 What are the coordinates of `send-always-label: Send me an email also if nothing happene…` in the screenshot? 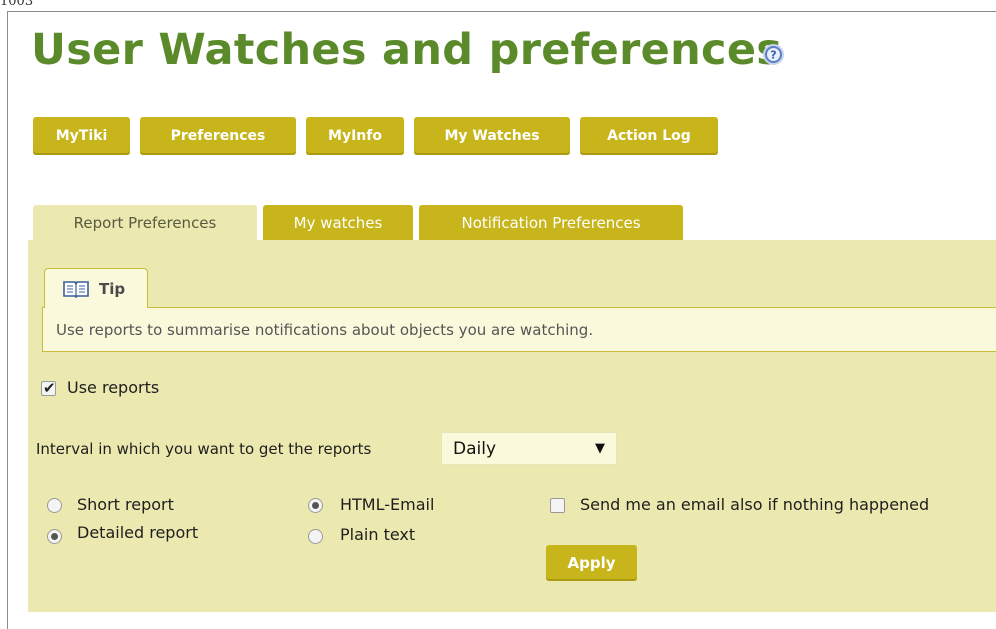 It's located at (755, 504).